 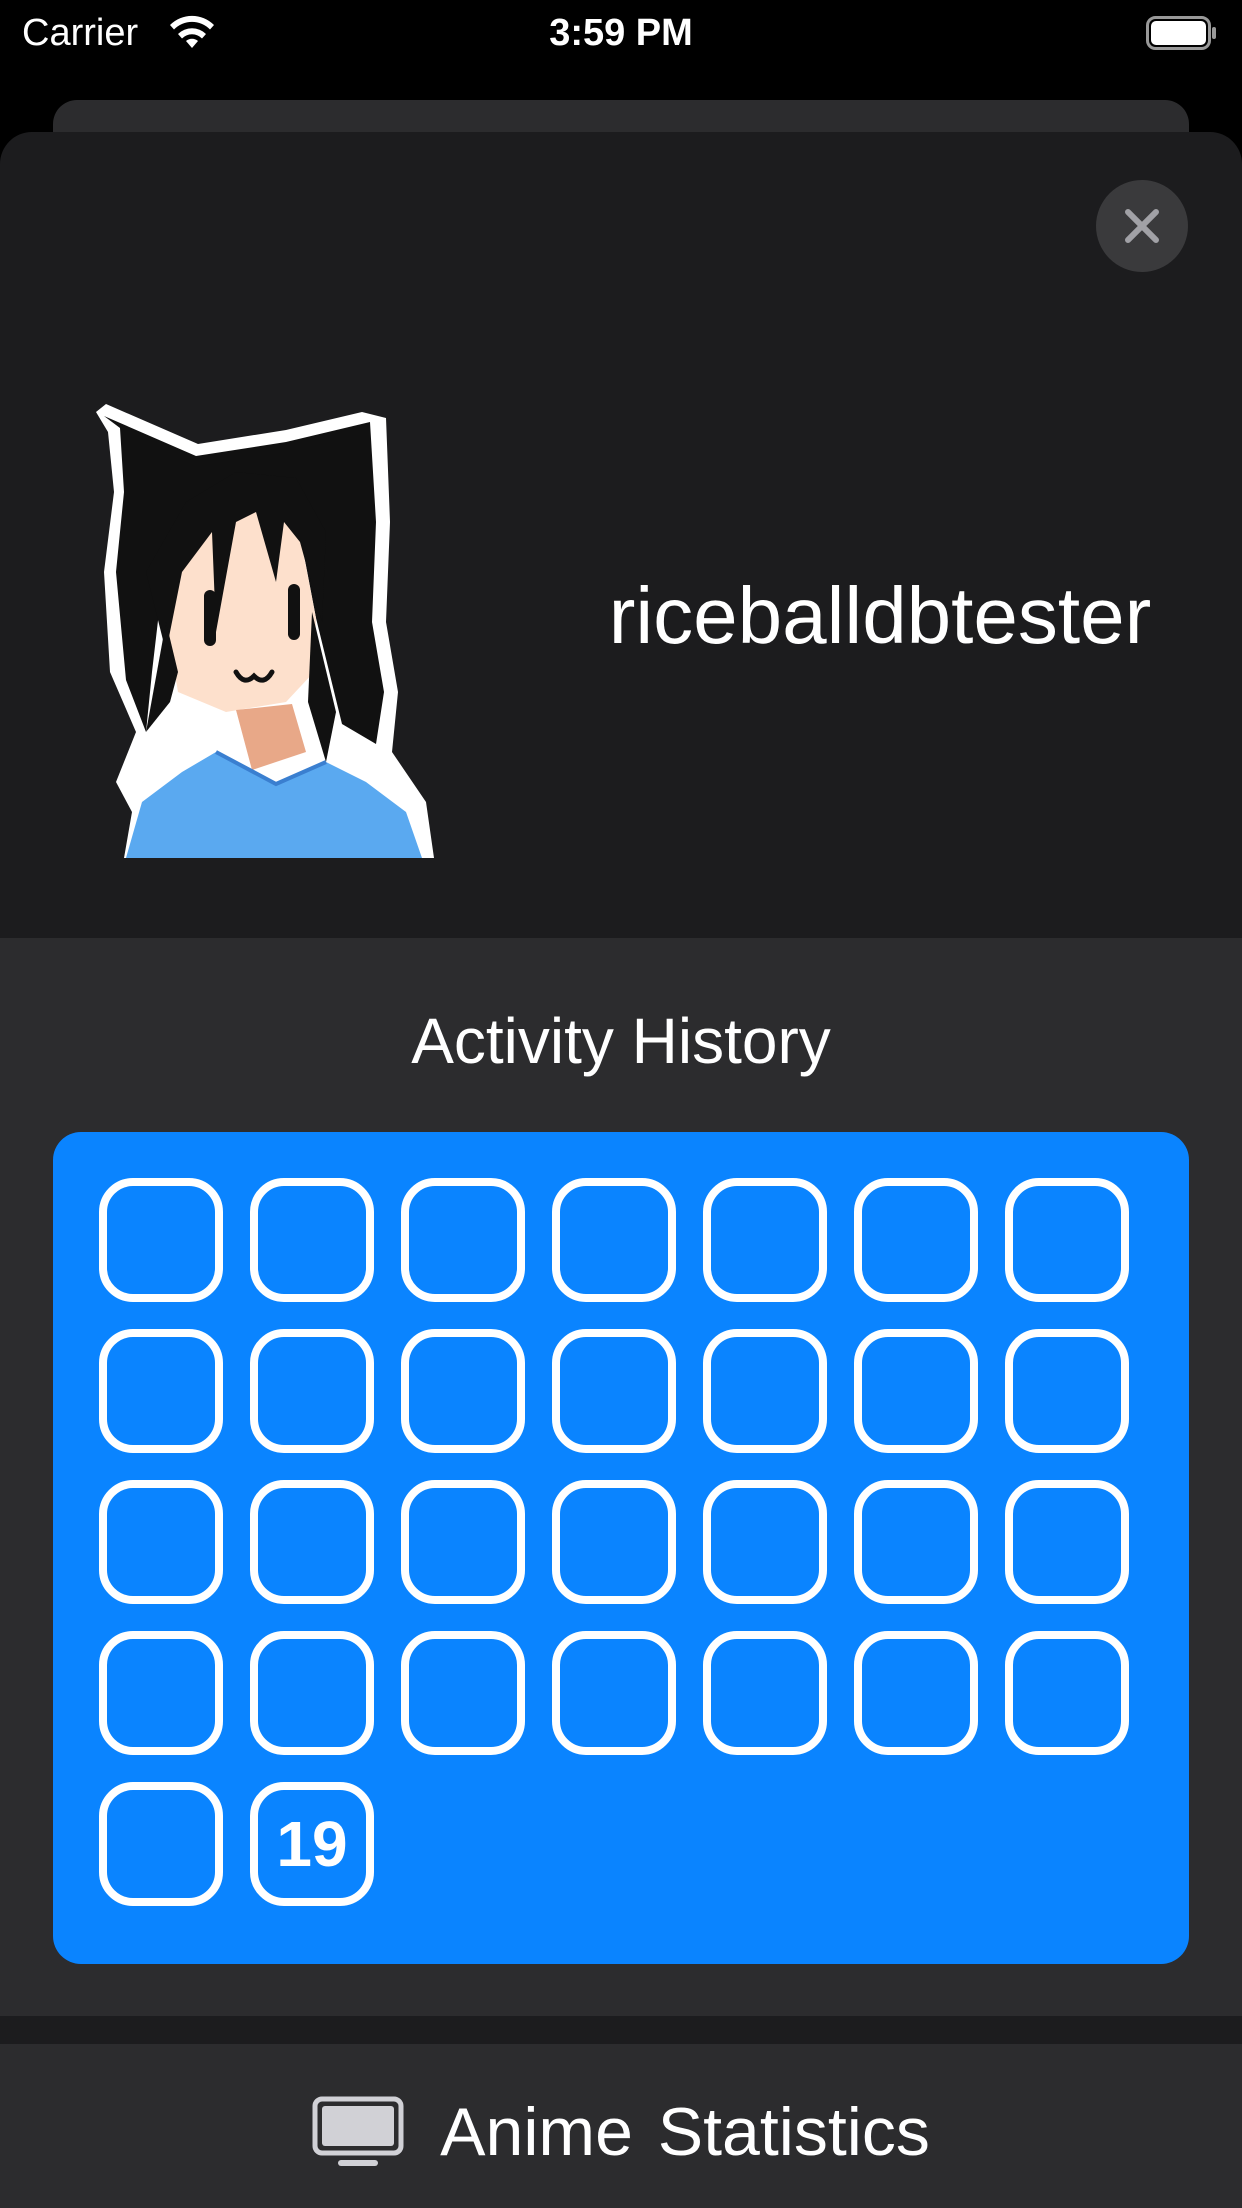 What do you see at coordinates (265, 631) in the screenshot?
I see `avatar` at bounding box center [265, 631].